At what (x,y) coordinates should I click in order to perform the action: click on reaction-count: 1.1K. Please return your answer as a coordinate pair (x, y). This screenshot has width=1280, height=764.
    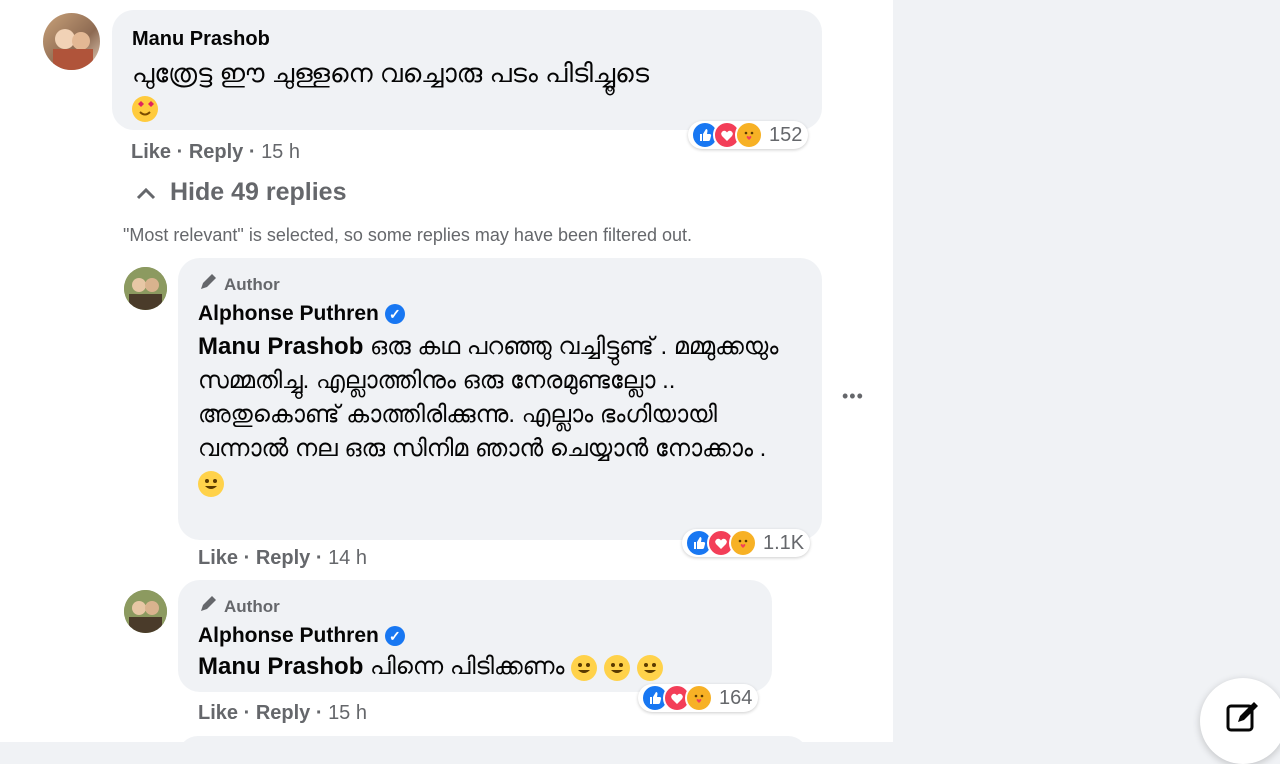
    Looking at the image, I should click on (784, 542).